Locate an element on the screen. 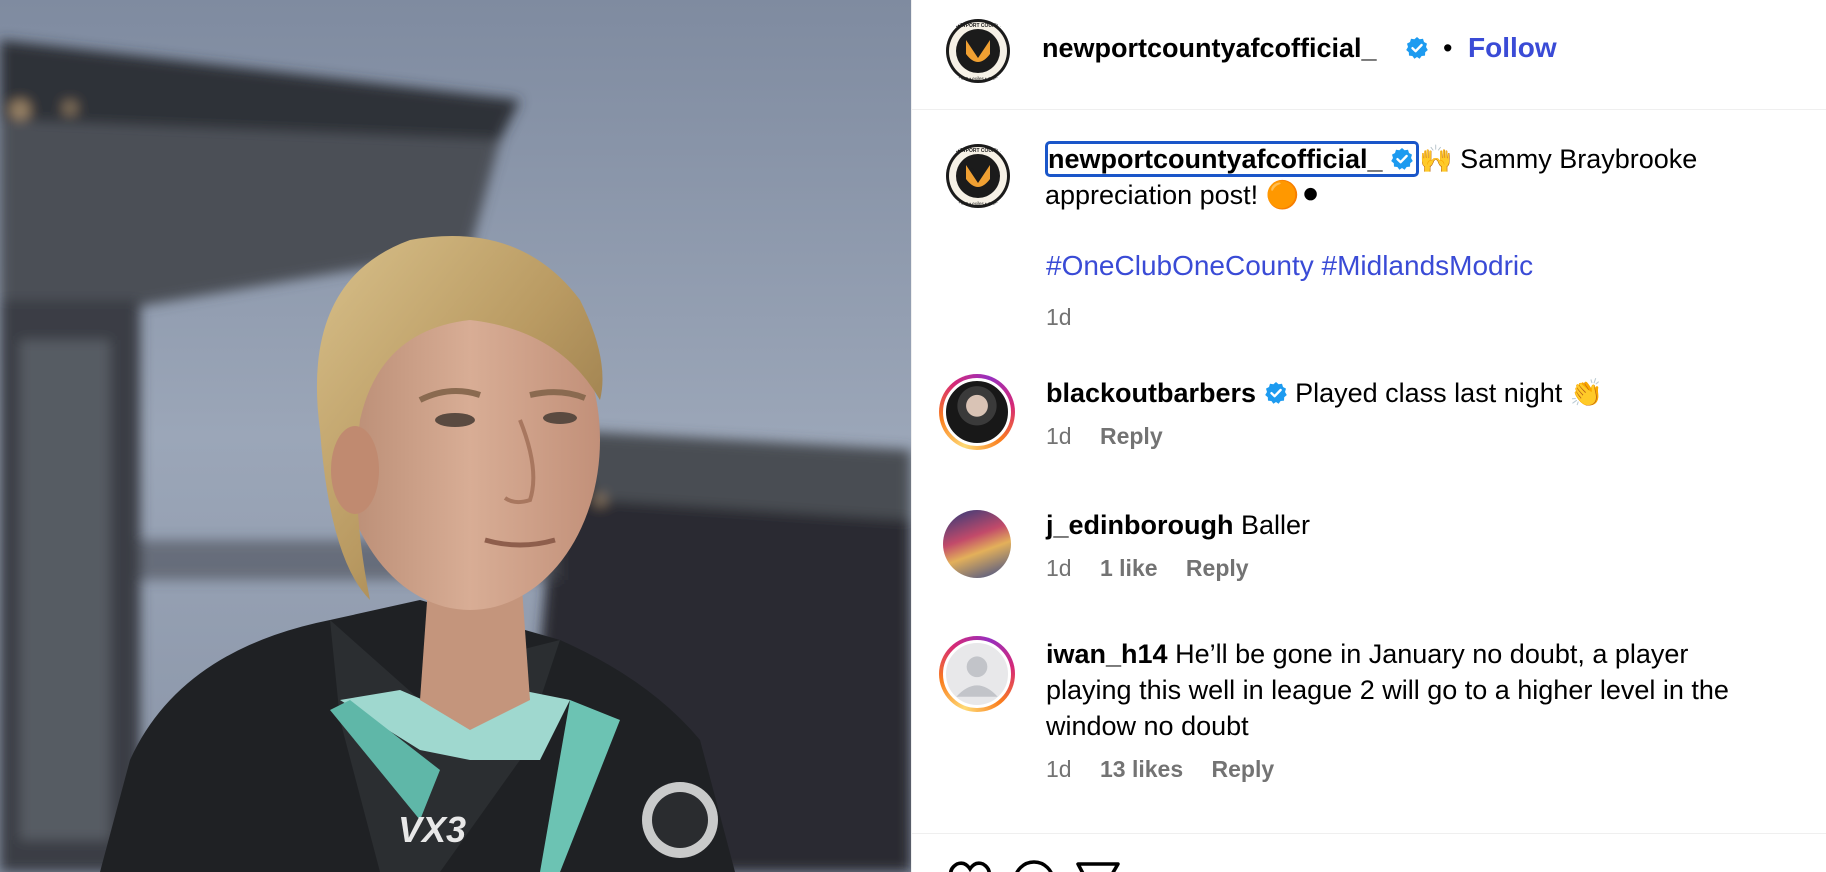 This screenshot has width=1826, height=872. hashtag-link: #OneClubOneCounty is located at coordinates (1180, 265).